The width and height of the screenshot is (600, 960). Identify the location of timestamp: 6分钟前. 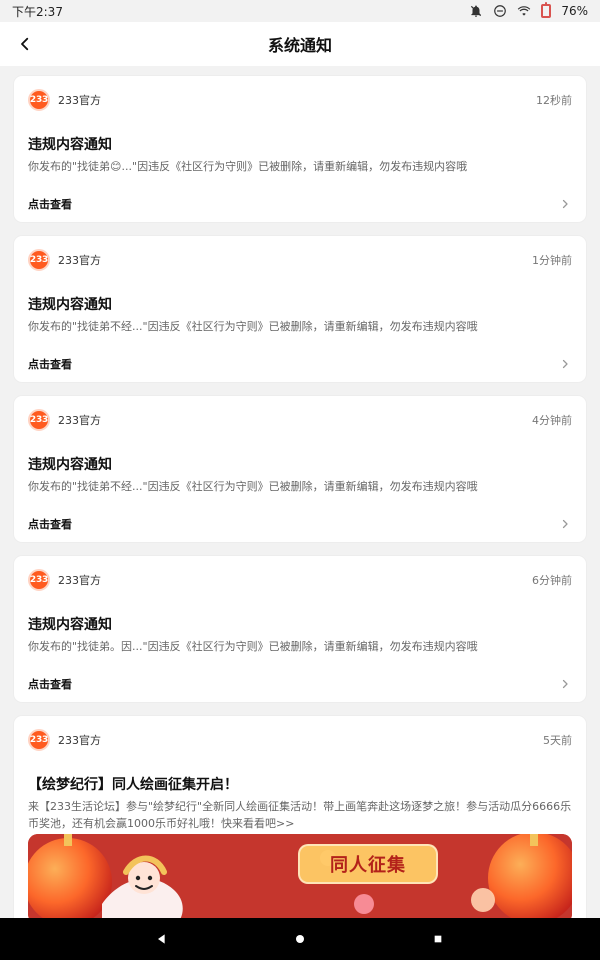
(552, 580).